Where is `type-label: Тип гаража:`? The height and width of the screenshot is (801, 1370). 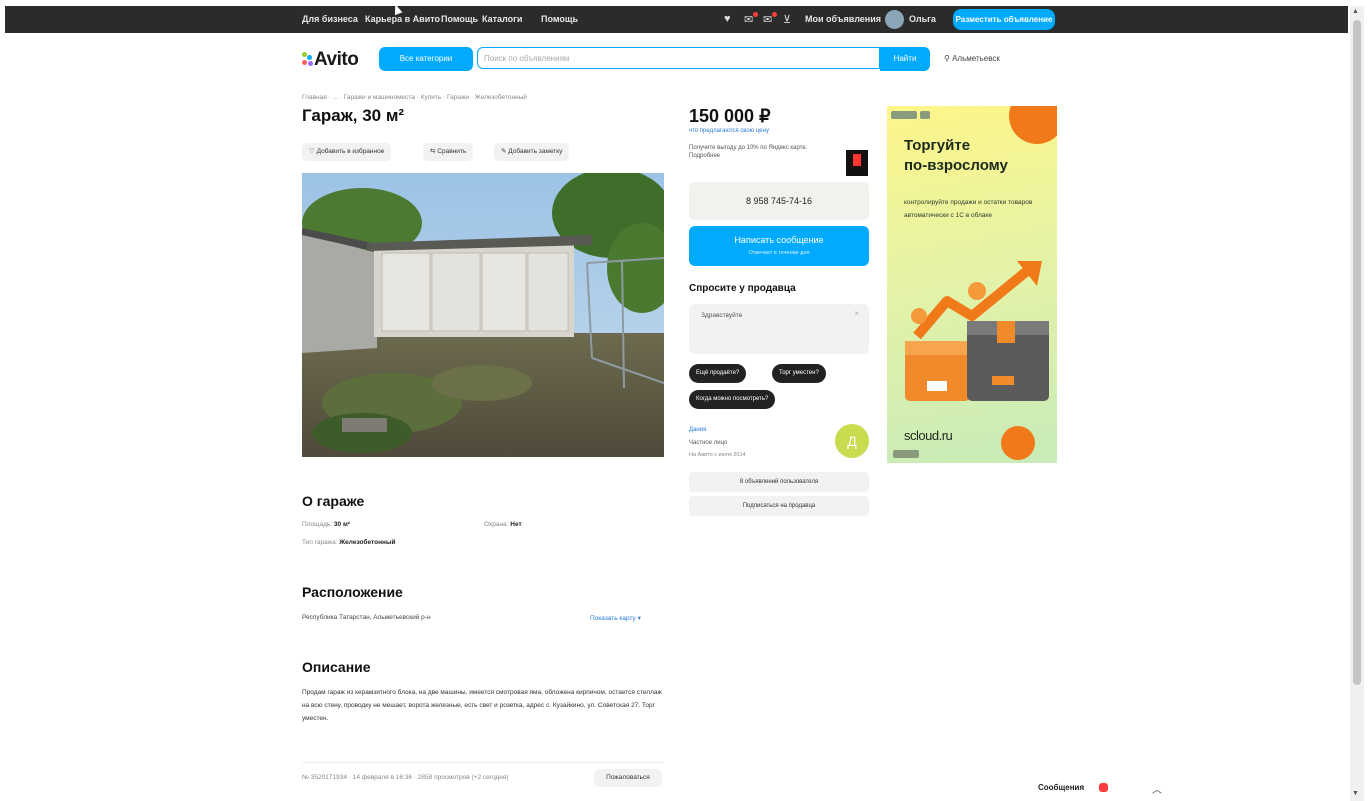 type-label: Тип гаража: is located at coordinates (320, 542).